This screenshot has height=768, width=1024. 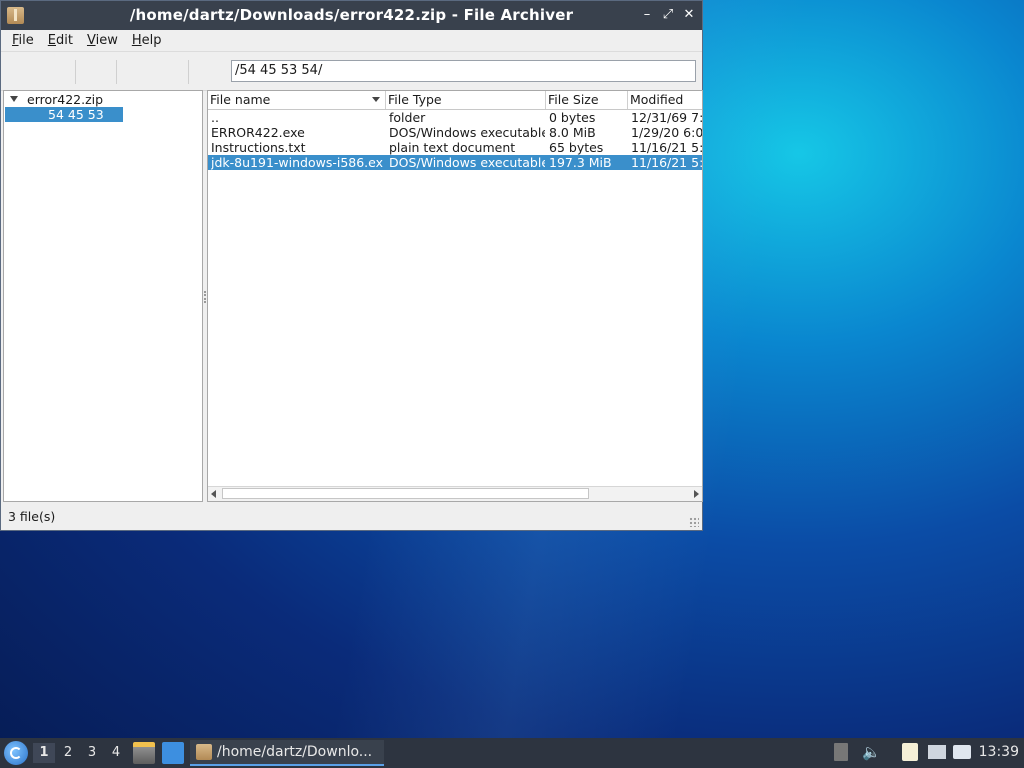 I want to click on file-row: .. folder 0 bytes 12/31/69 7:00, so click(x=455, y=117).